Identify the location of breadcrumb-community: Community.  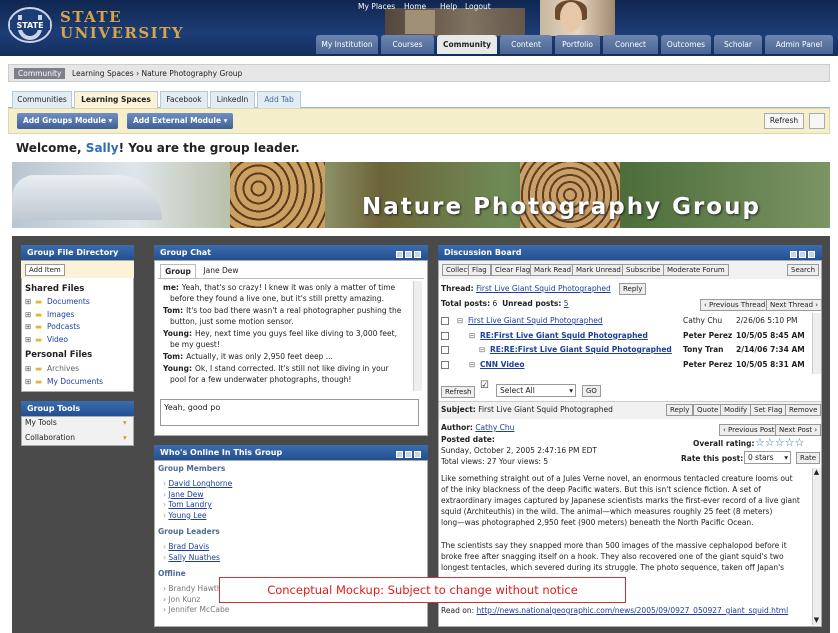
(40, 73).